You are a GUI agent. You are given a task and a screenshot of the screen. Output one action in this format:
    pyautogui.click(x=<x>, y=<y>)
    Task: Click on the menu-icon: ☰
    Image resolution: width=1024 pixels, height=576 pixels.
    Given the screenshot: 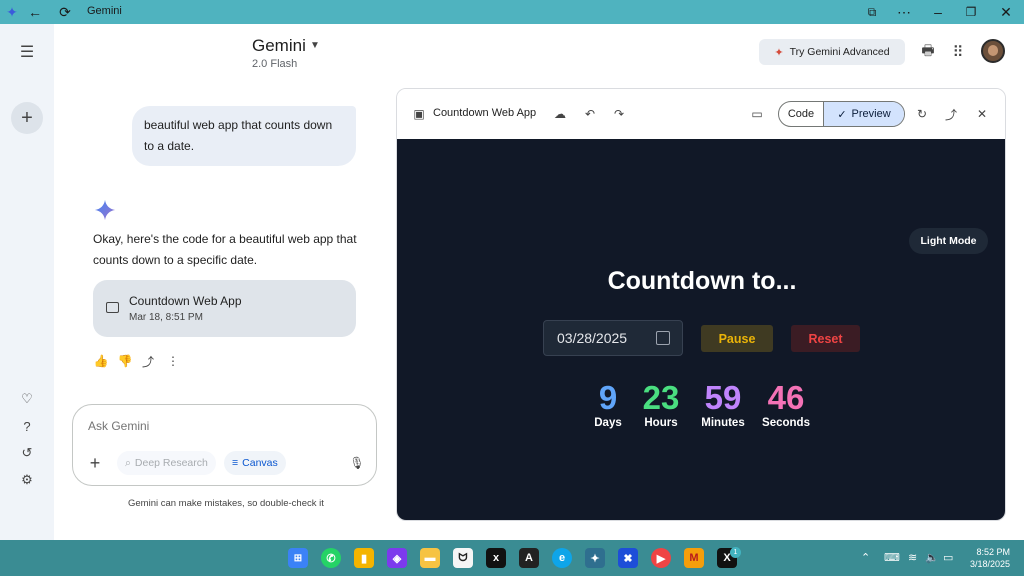 What is the action you would take?
    pyautogui.click(x=27, y=52)
    